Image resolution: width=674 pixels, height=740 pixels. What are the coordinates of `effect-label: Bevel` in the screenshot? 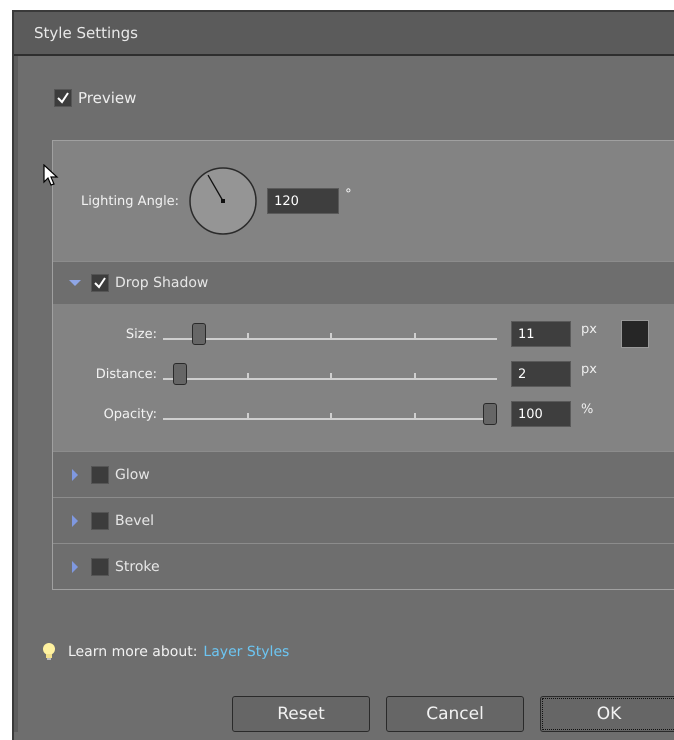 It's located at (134, 520).